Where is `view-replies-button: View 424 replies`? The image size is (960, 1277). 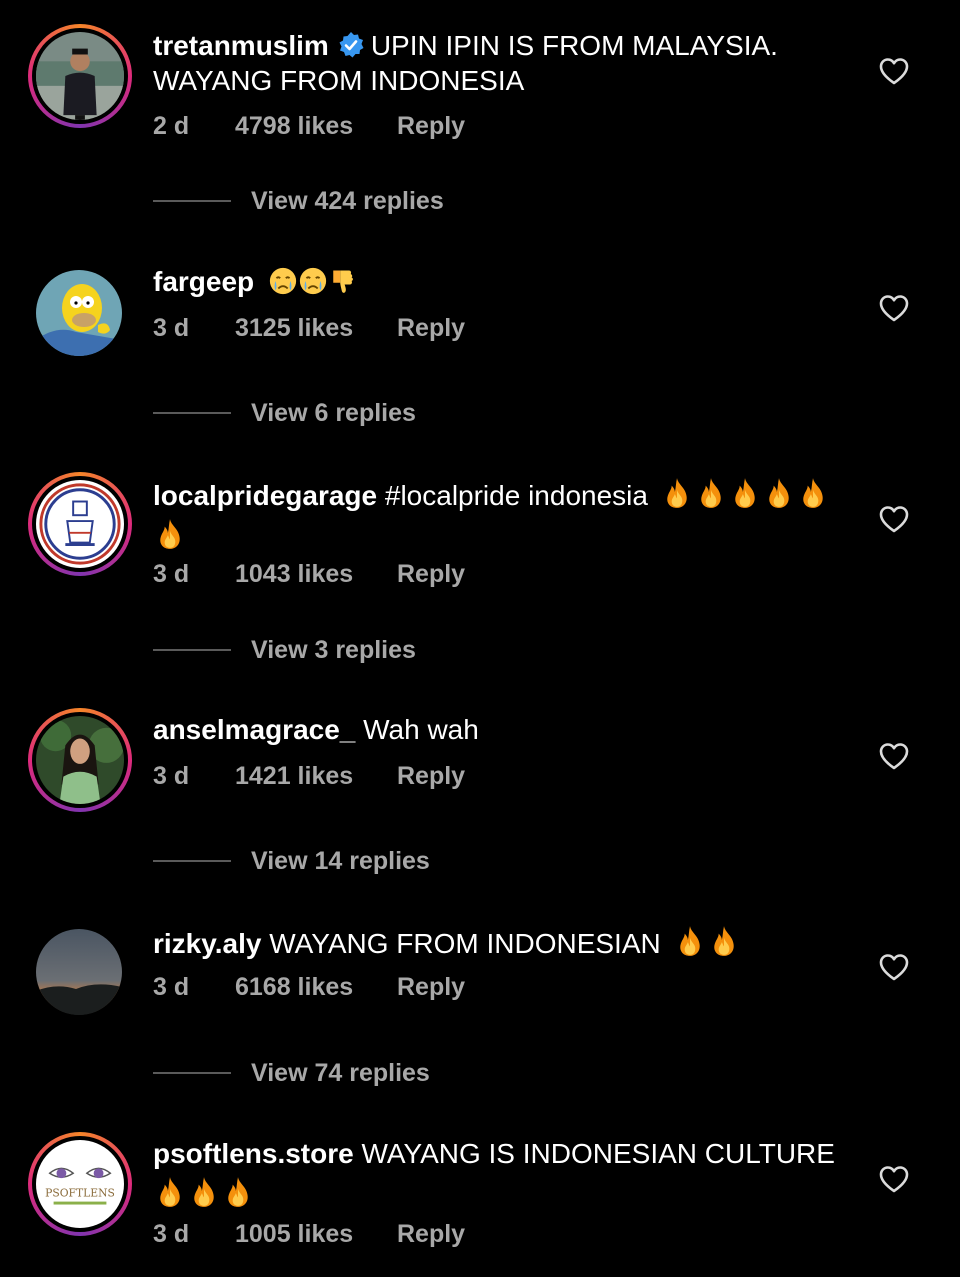
view-replies-button: View 424 replies is located at coordinates (298, 201).